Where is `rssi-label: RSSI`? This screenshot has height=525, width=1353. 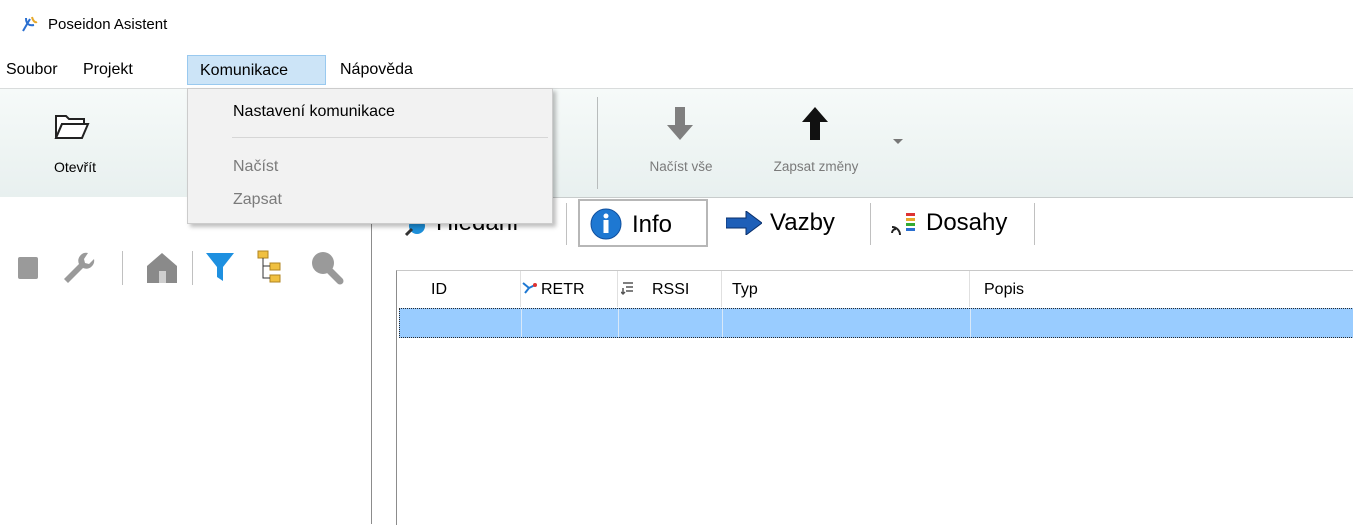 rssi-label: RSSI is located at coordinates (671, 289).